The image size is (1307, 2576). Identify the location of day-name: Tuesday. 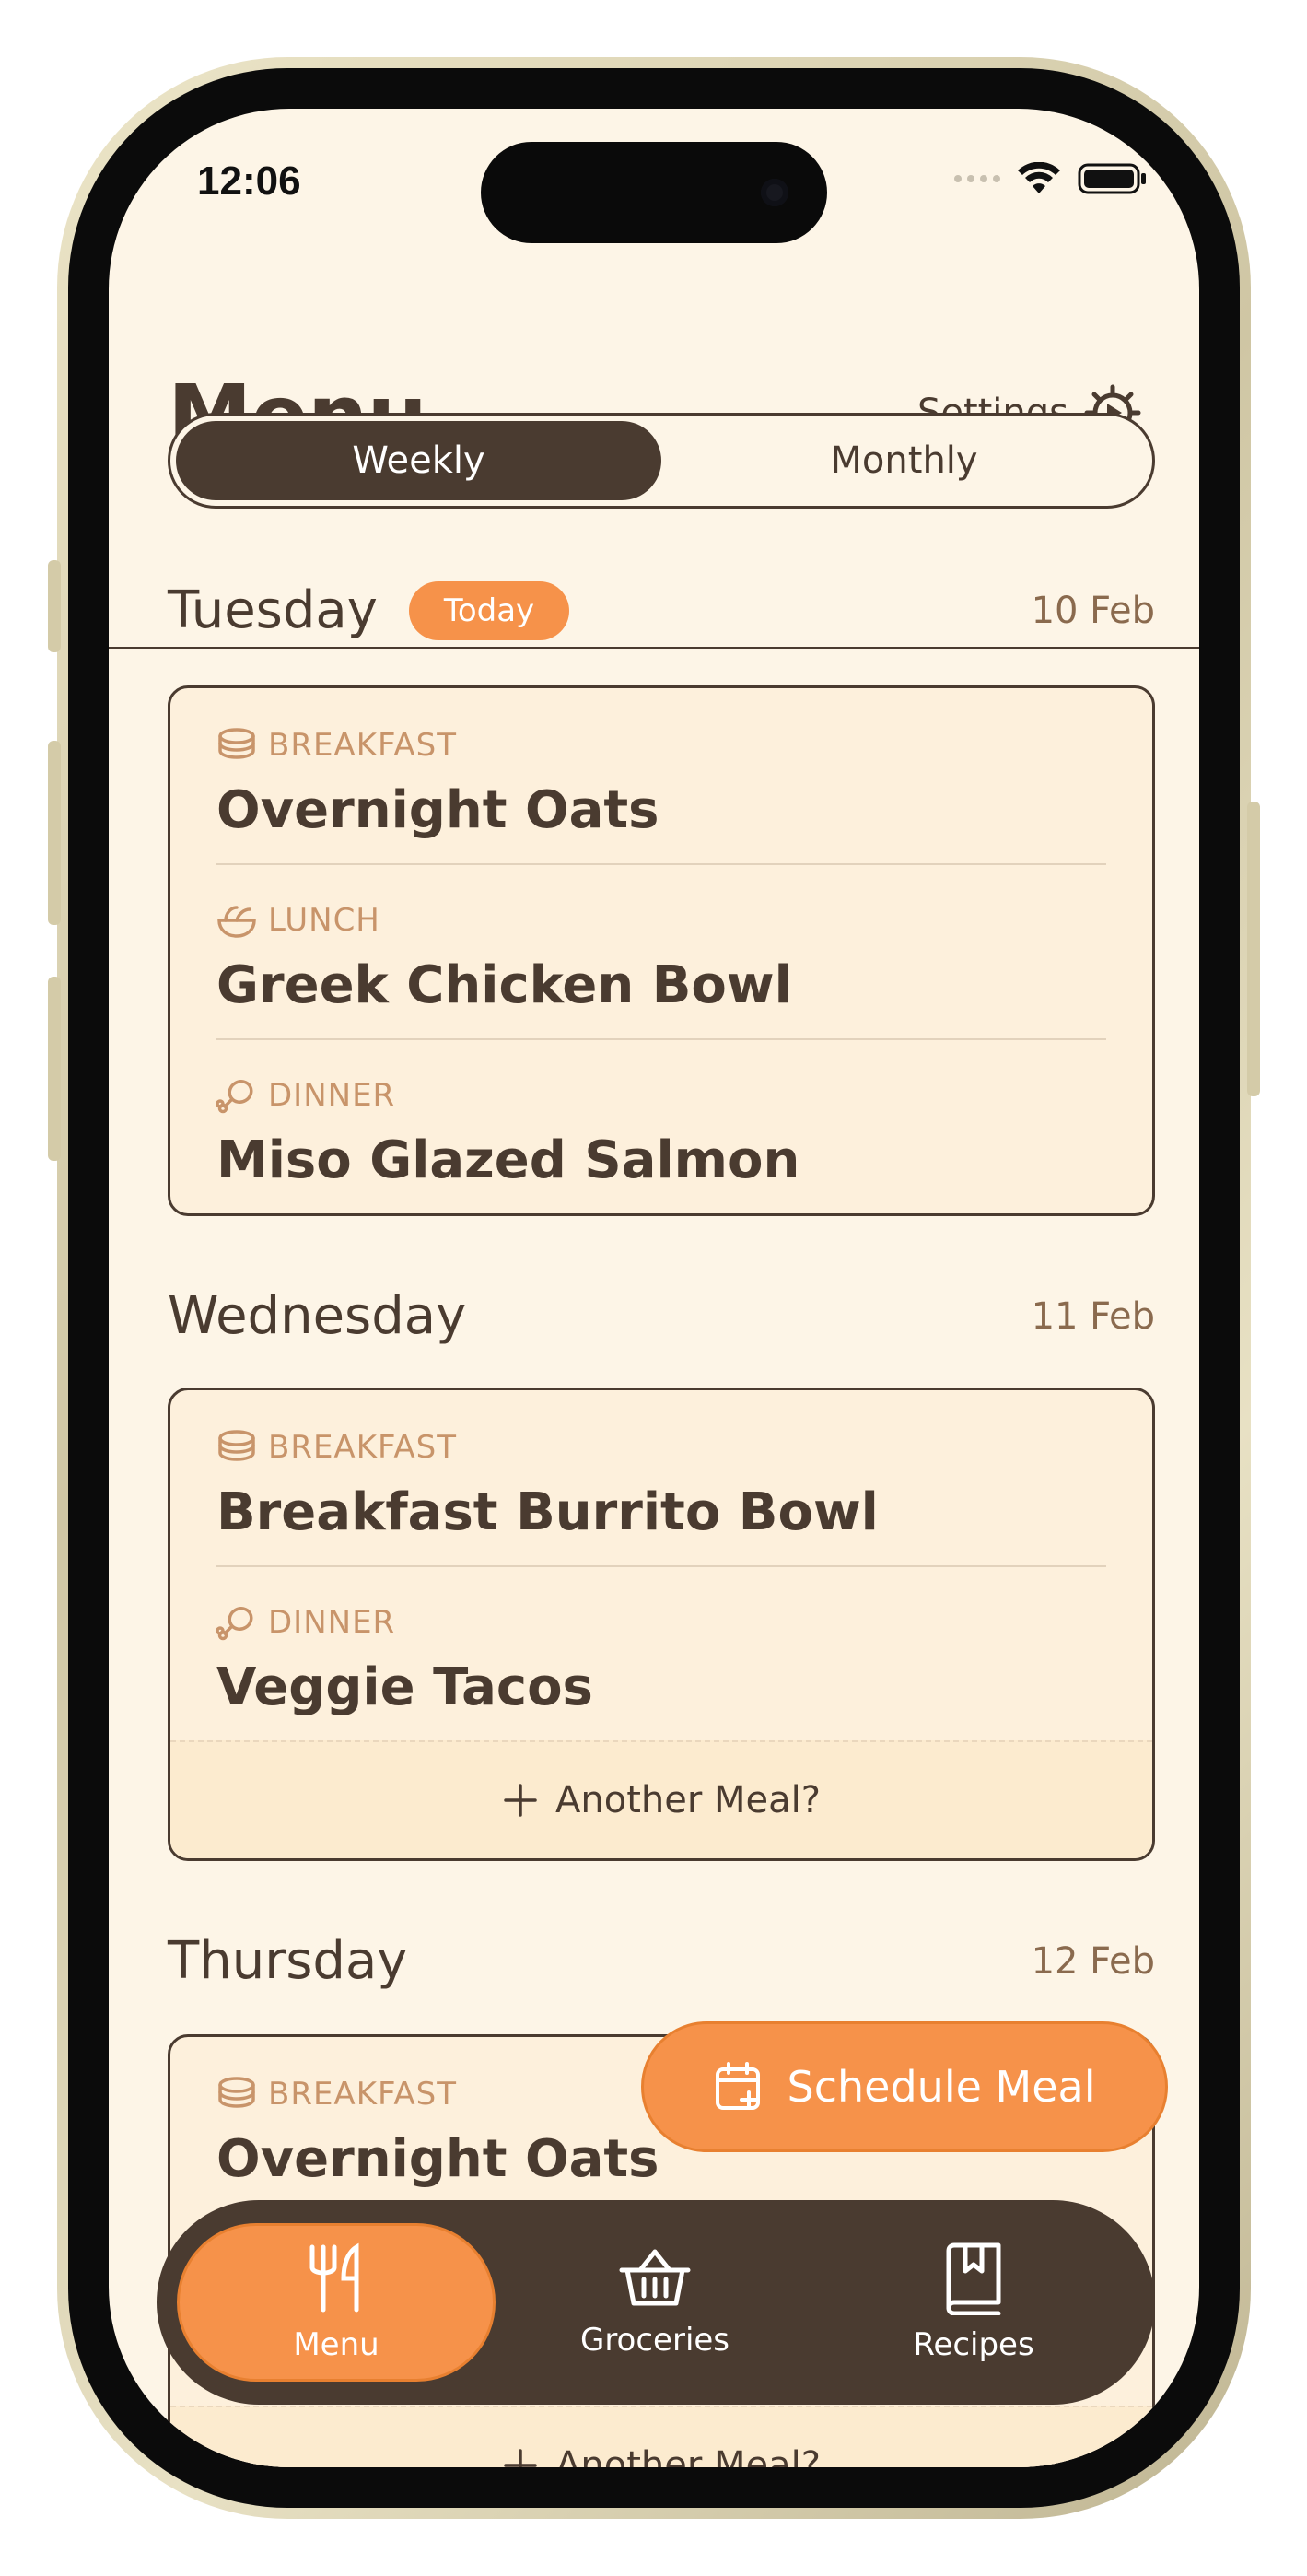
(273, 610).